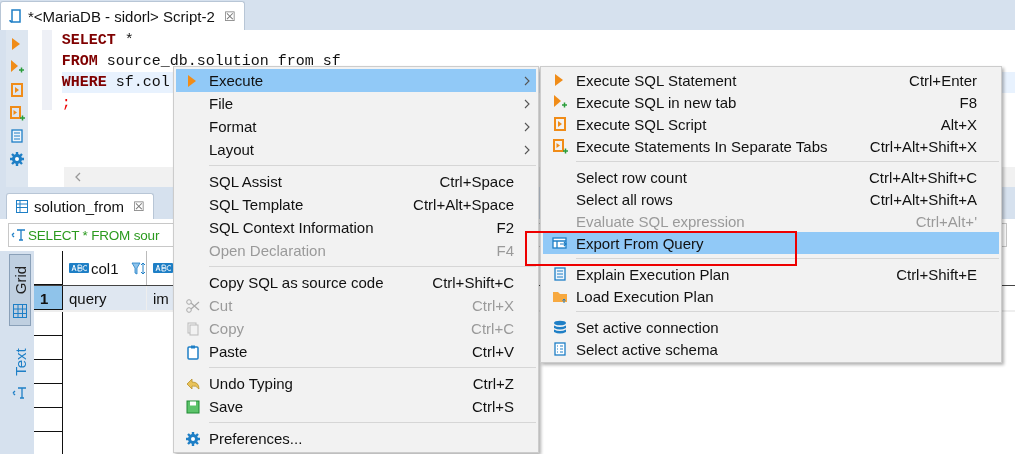 The width and height of the screenshot is (1015, 454). Describe the element at coordinates (559, 327) in the screenshot. I see `database-icon` at that location.